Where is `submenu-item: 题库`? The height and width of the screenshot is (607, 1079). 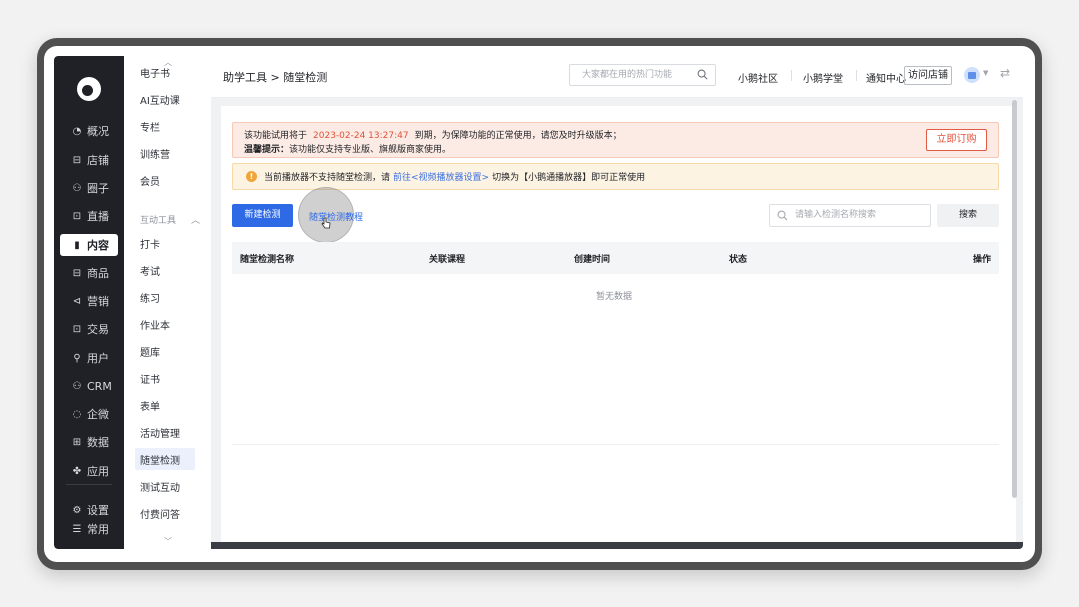
submenu-item: 题库 is located at coordinates (165, 351).